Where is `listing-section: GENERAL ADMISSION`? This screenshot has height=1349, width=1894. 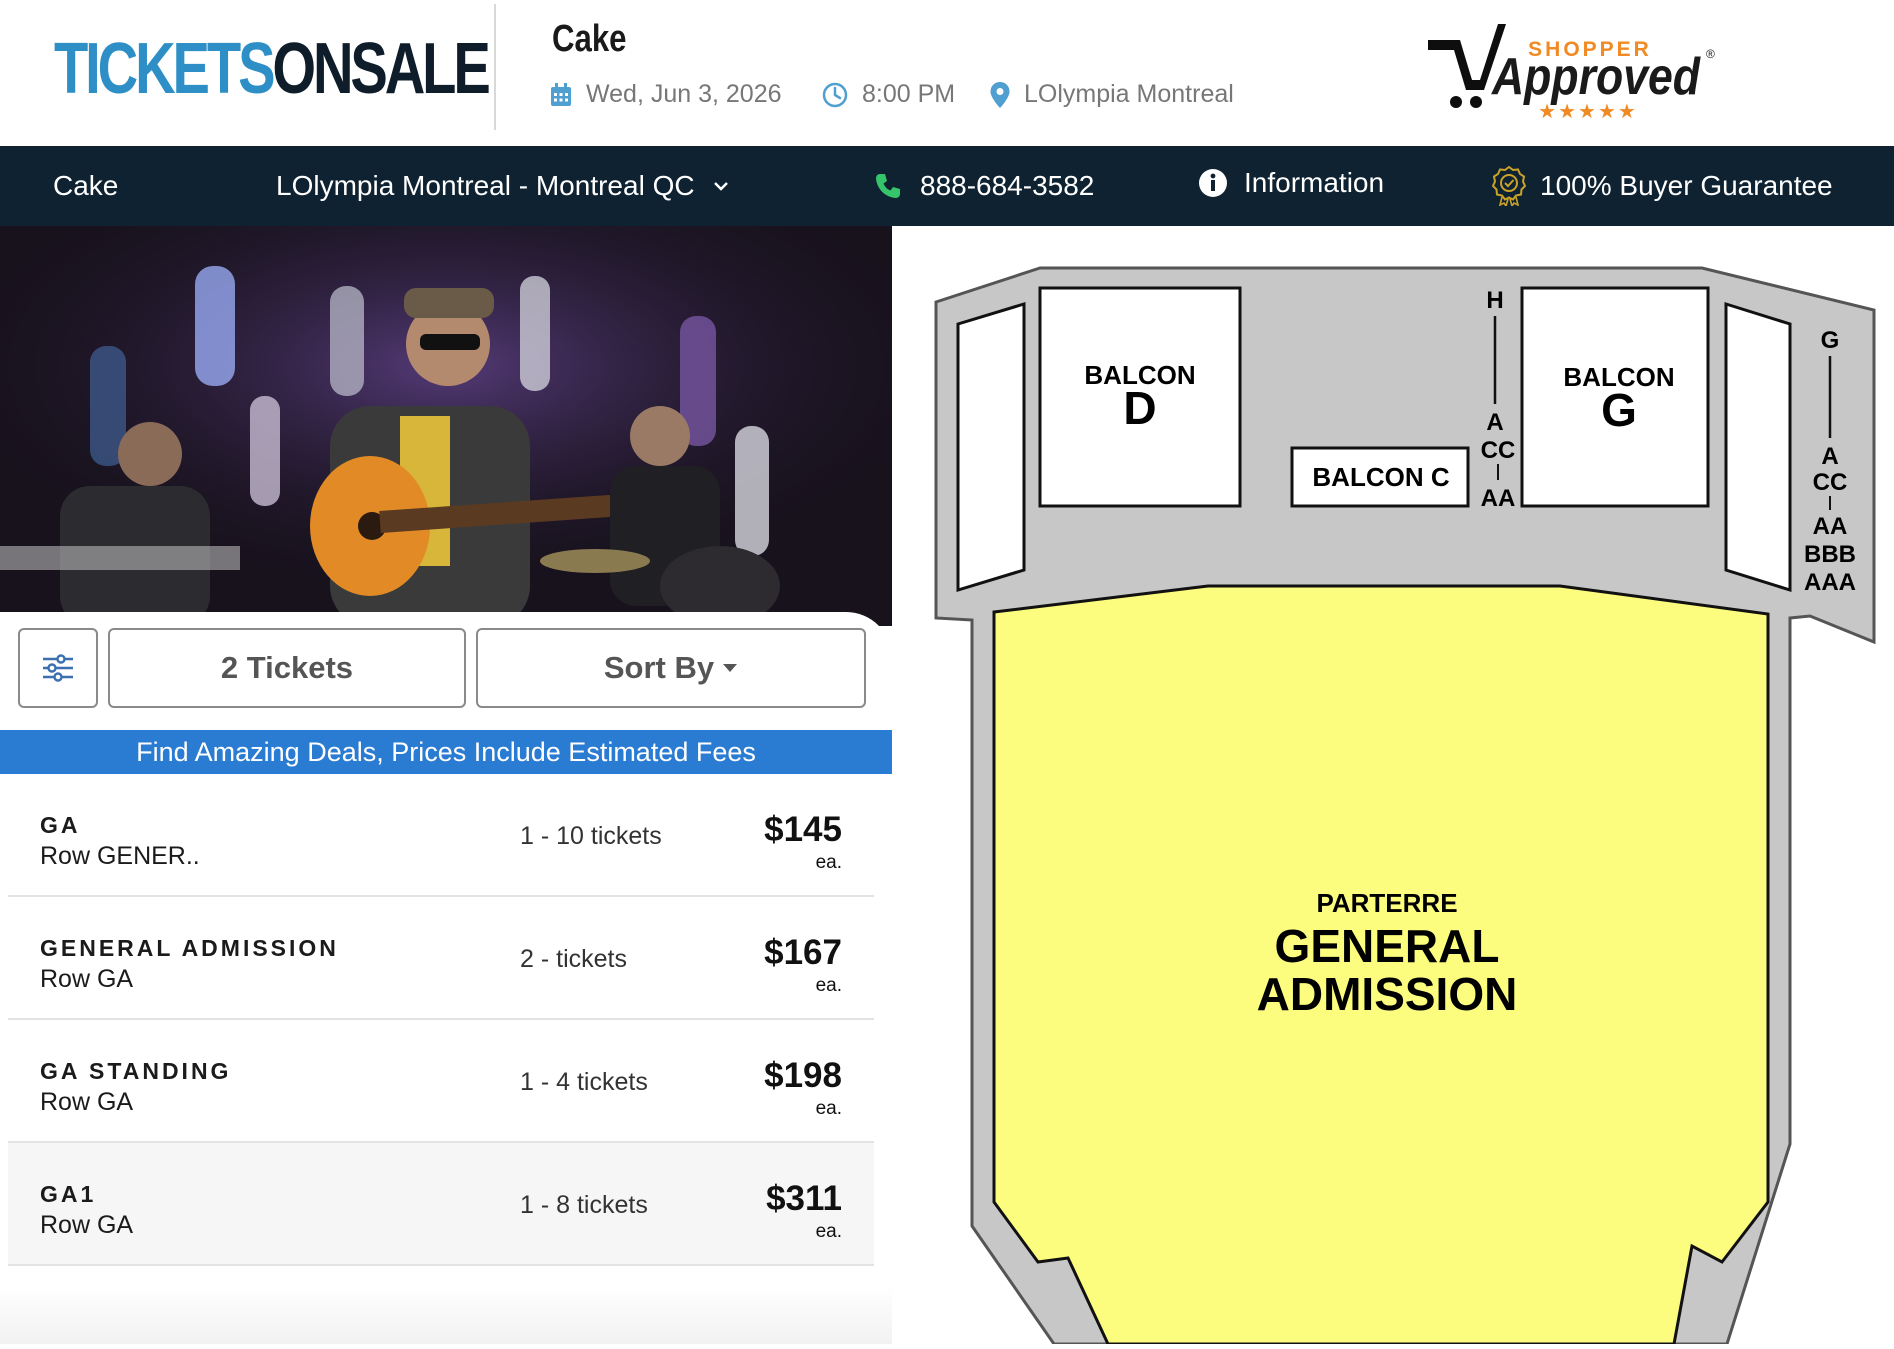
listing-section: GENERAL ADMISSION is located at coordinates (189, 948).